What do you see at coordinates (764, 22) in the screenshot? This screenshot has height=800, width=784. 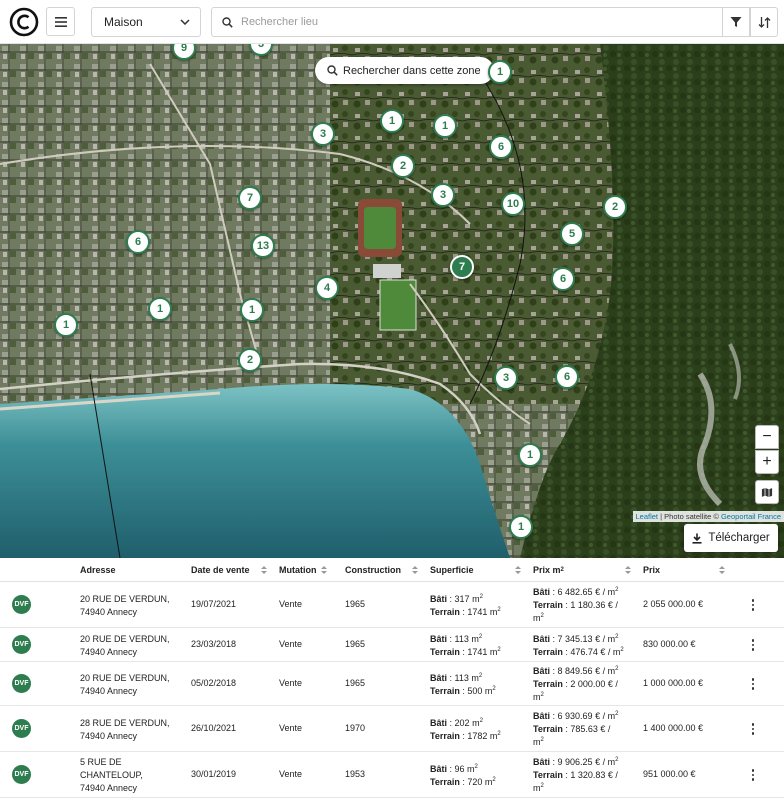 I see `sort-button` at bounding box center [764, 22].